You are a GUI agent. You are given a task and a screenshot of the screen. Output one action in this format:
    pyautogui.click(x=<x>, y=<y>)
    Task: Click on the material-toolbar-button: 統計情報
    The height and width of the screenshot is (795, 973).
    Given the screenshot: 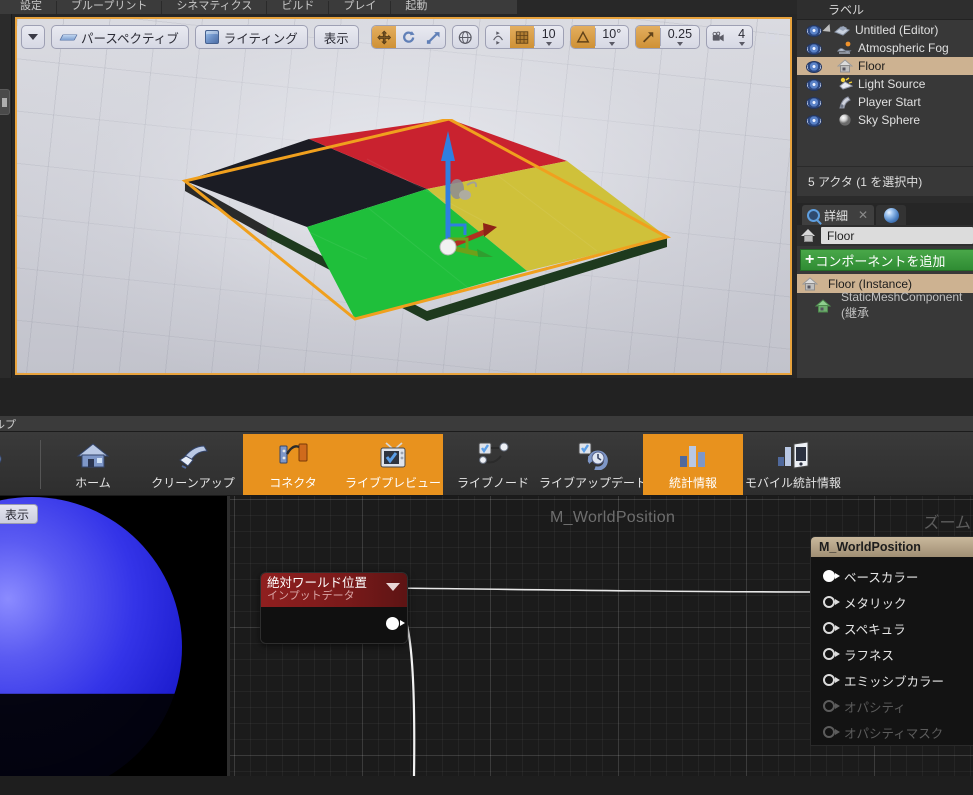 What is the action you would take?
    pyautogui.click(x=693, y=464)
    